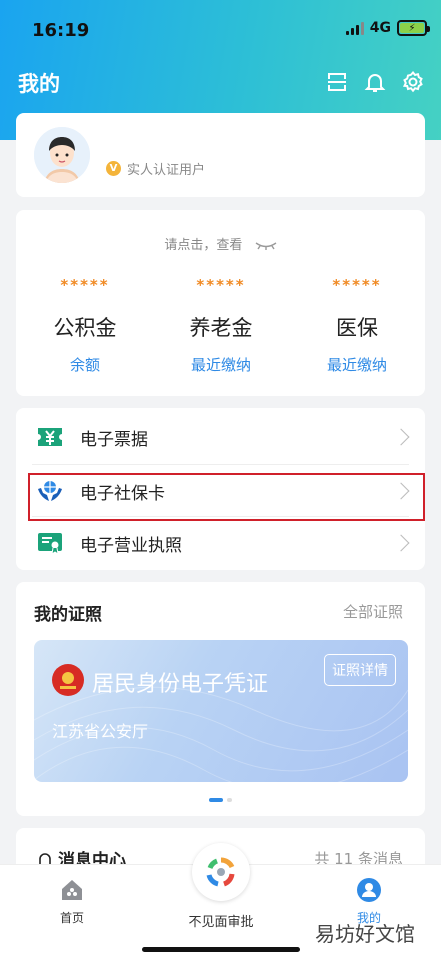 This screenshot has width=441, height=963. I want to click on profile-card: V 实人认证用户, so click(220, 155).